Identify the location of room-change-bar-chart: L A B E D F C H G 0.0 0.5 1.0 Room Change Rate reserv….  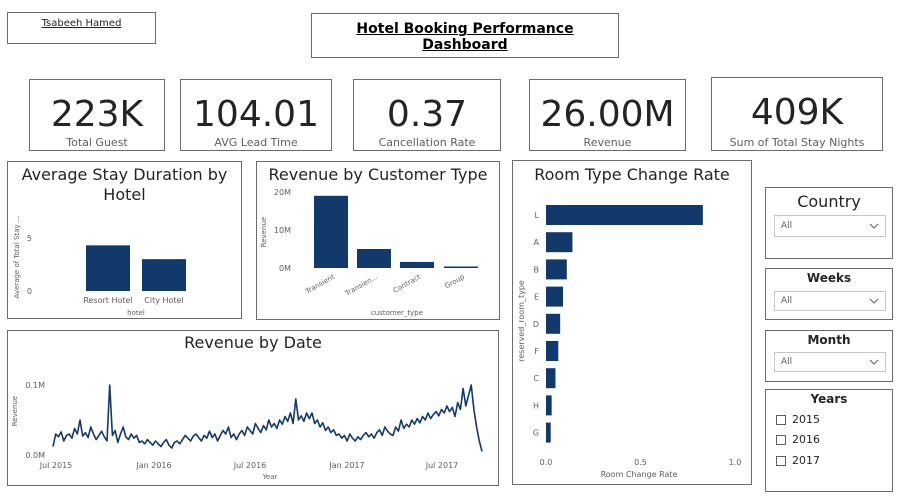
(629, 342).